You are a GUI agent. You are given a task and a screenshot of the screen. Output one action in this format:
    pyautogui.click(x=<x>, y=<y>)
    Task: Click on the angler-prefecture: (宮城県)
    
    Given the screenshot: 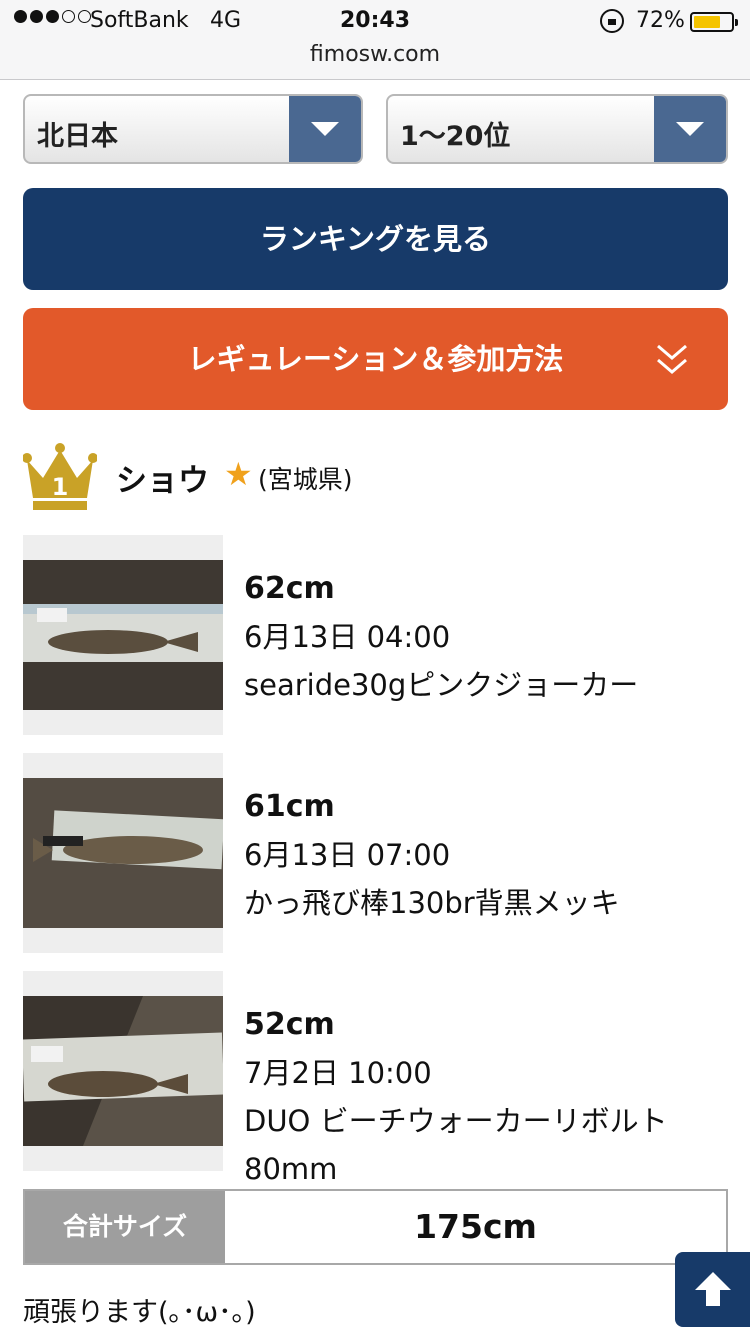 What is the action you would take?
    pyautogui.click(x=305, y=479)
    